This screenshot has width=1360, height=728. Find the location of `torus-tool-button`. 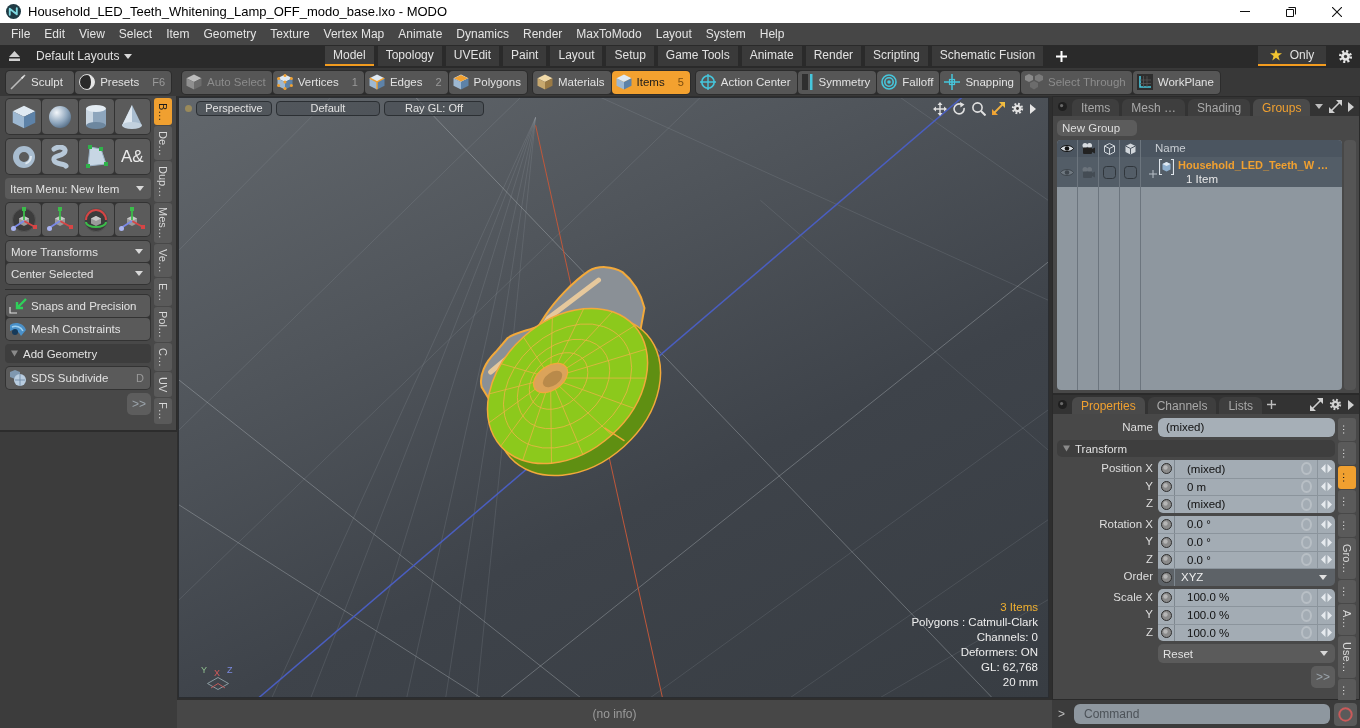

torus-tool-button is located at coordinates (24, 156).